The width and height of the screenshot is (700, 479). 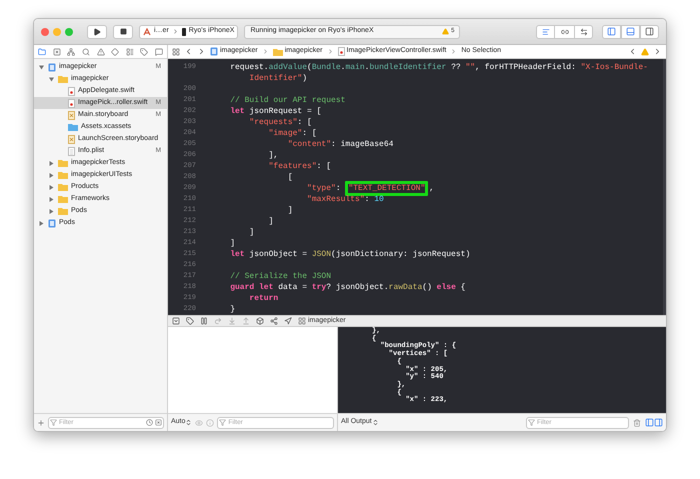 I want to click on code-line: }, so click(x=232, y=309).